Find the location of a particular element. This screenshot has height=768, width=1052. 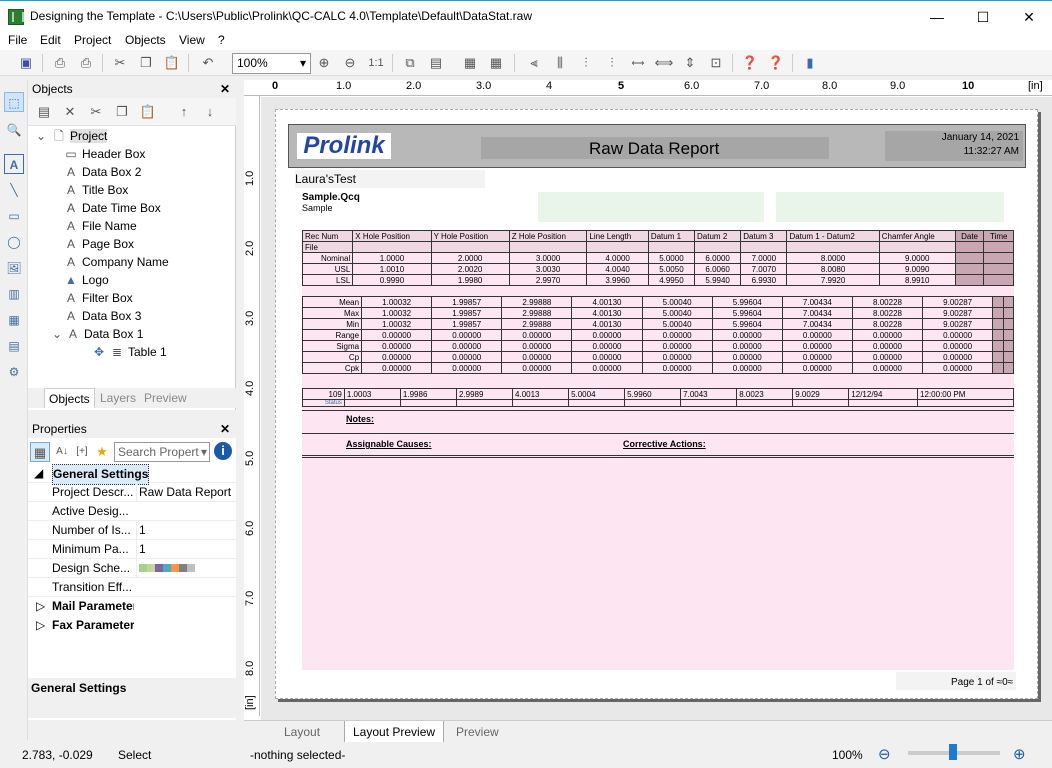

align-bottom-icon: ⫶ is located at coordinates (612, 63).